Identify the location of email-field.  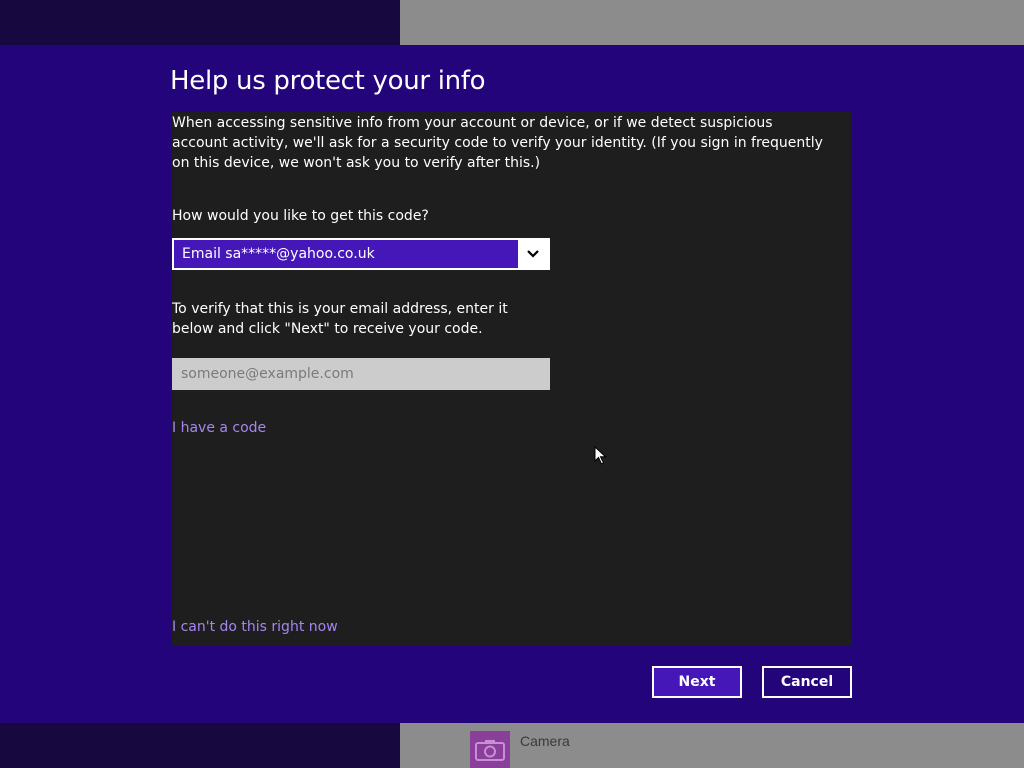
(361, 374).